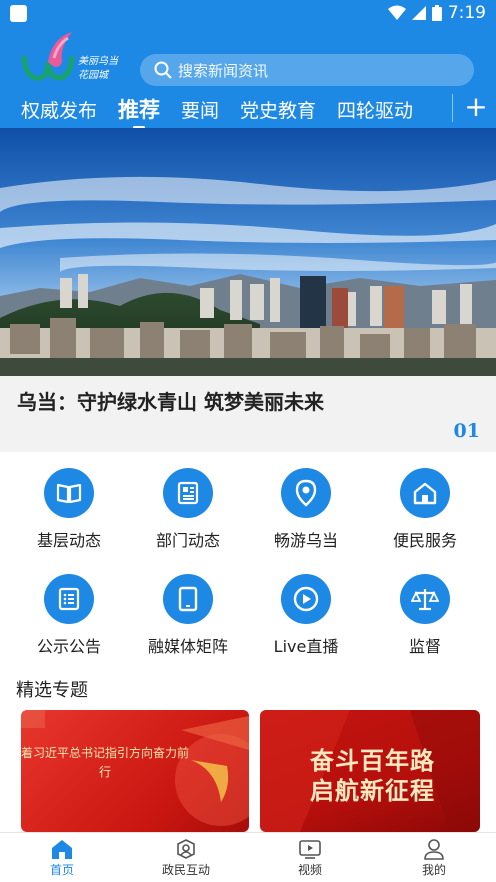 The width and height of the screenshot is (496, 882). I want to click on search-bar: 搜索新闻资讯, so click(307, 70).